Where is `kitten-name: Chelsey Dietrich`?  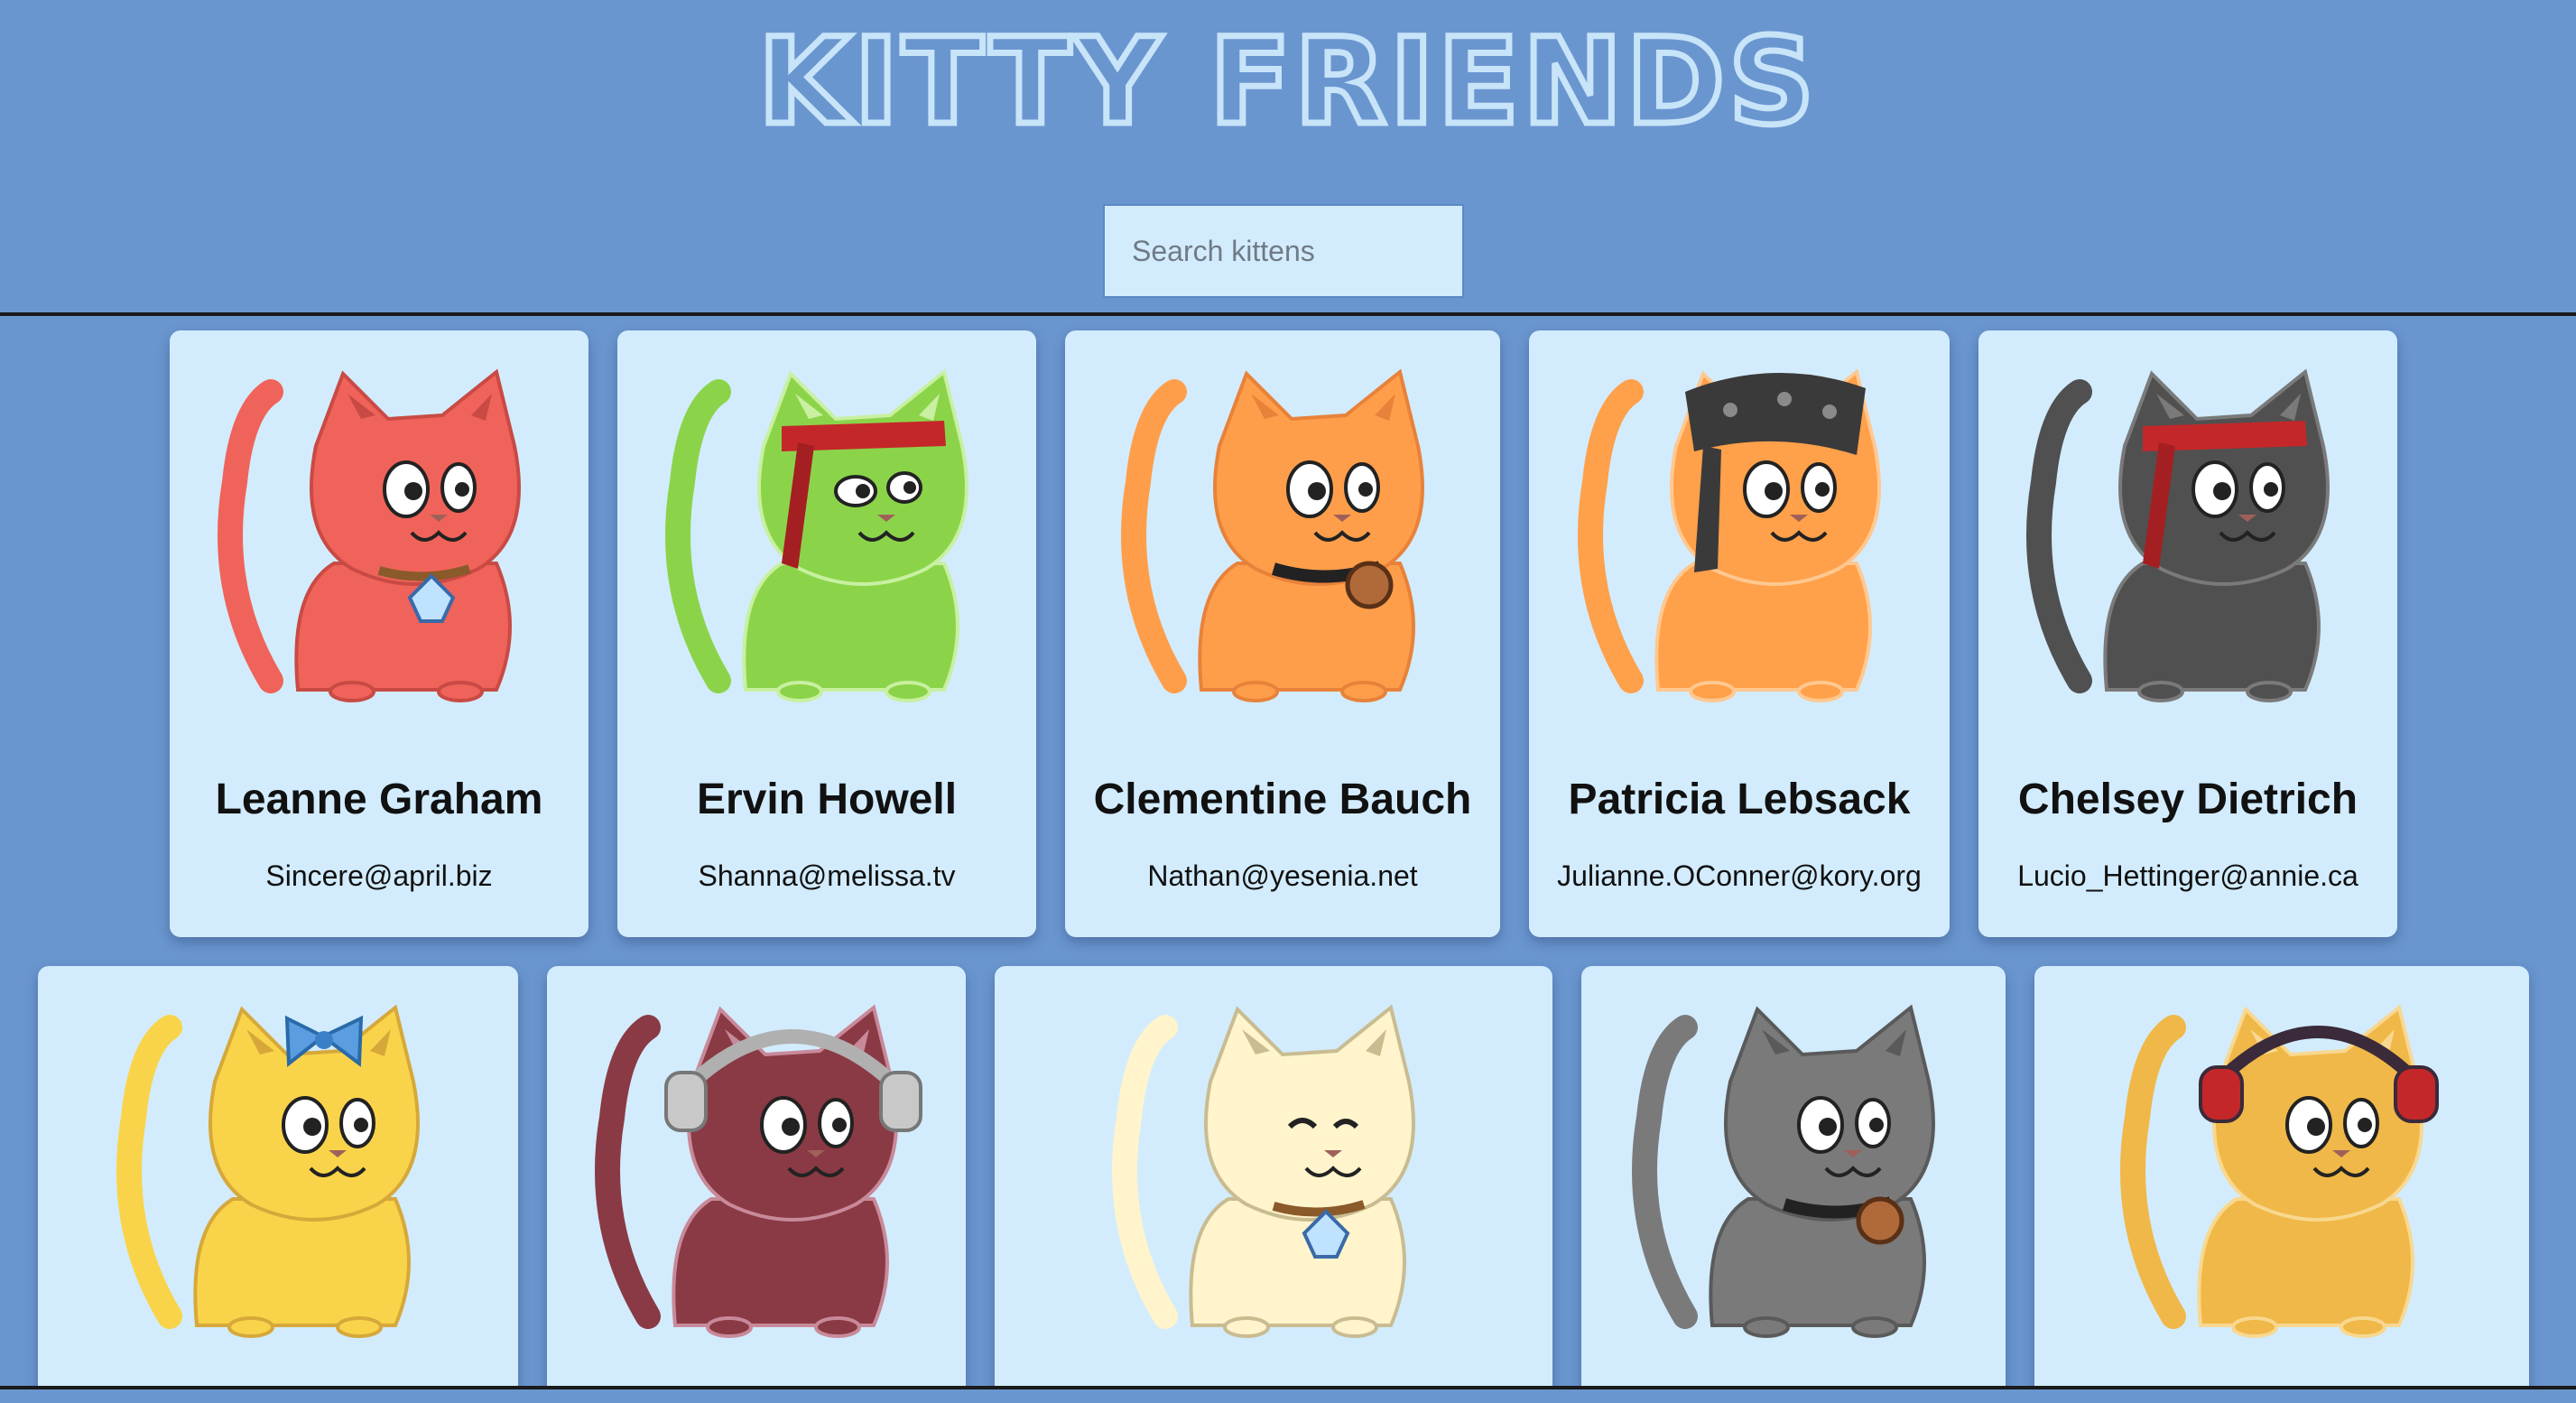
kitten-name: Chelsey Dietrich is located at coordinates (2187, 799).